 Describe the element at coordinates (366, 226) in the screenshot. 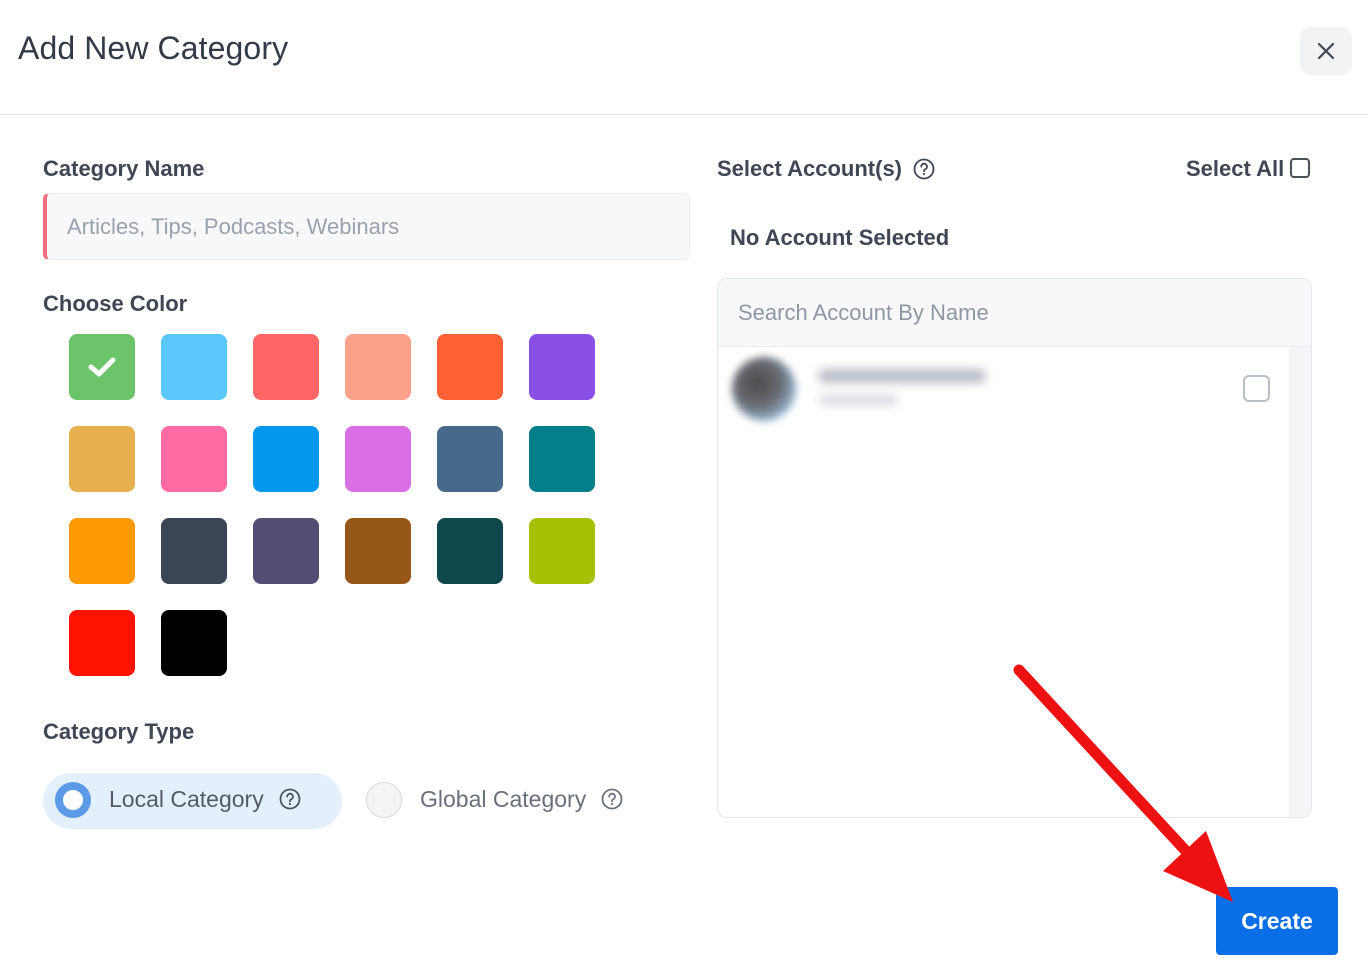

I see `category-name-input` at that location.